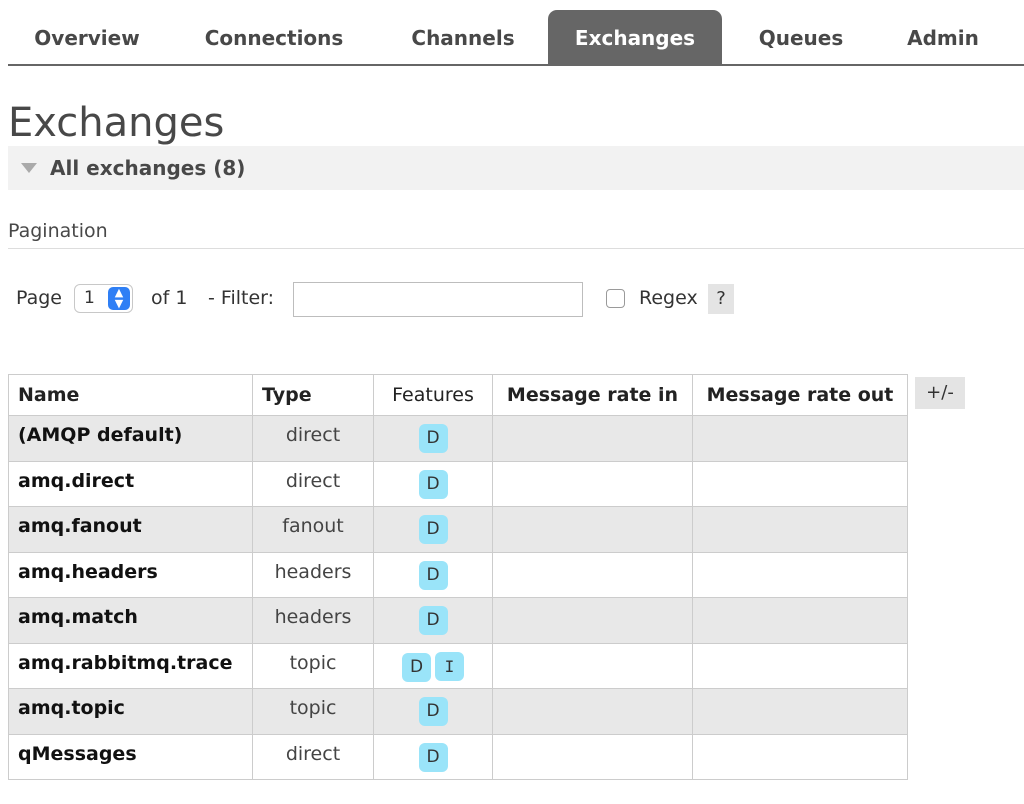 The width and height of the screenshot is (1024, 804). What do you see at coordinates (635, 37) in the screenshot?
I see `tab-exchanges: Exchanges` at bounding box center [635, 37].